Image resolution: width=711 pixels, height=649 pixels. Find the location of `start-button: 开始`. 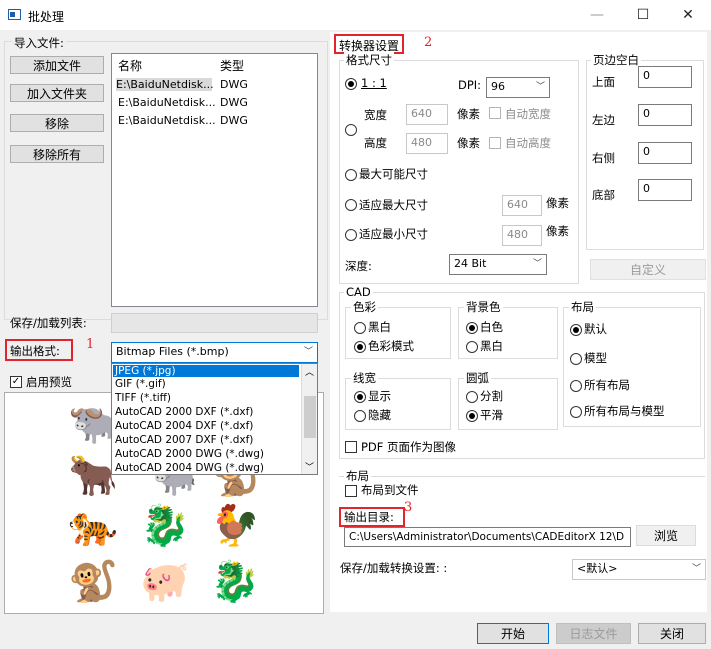

start-button: 开始 is located at coordinates (513, 633).